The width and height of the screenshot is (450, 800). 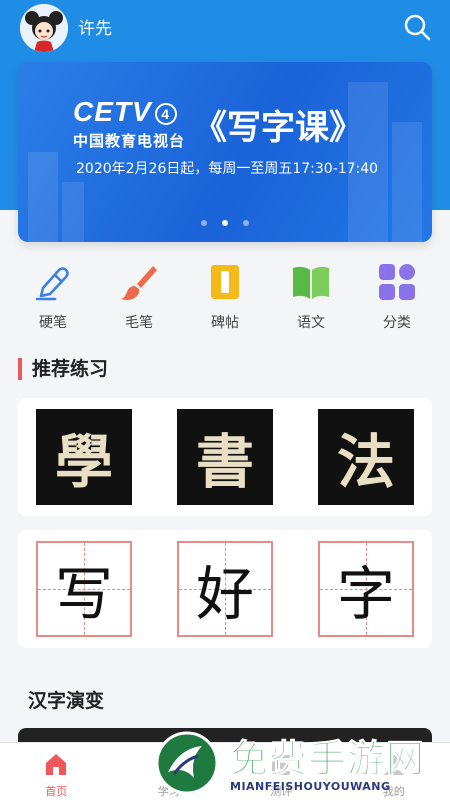 I want to click on handwriting-card: 写 好 字, so click(x=225, y=589).